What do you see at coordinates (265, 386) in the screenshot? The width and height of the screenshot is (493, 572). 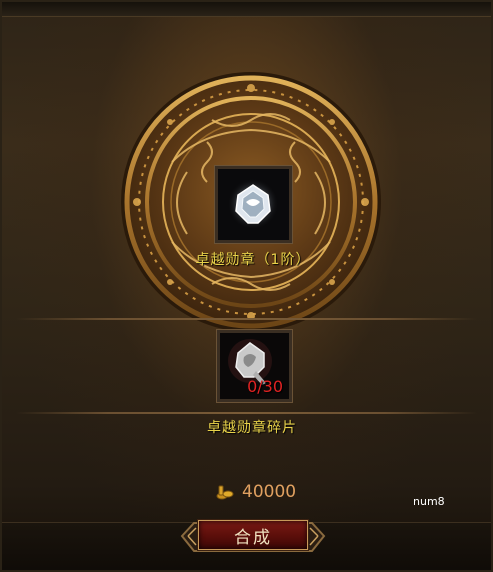 I see `material-count: 0/30` at bounding box center [265, 386].